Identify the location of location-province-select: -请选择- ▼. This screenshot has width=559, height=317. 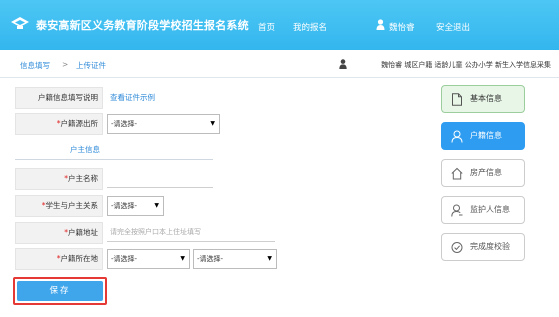
(148, 259).